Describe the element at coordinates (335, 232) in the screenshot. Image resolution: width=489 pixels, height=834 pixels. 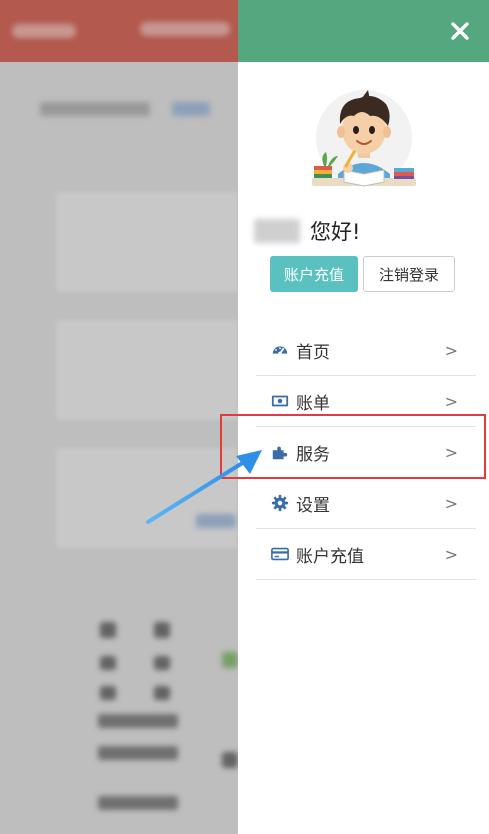
I see `greeting-text: 您好!` at that location.